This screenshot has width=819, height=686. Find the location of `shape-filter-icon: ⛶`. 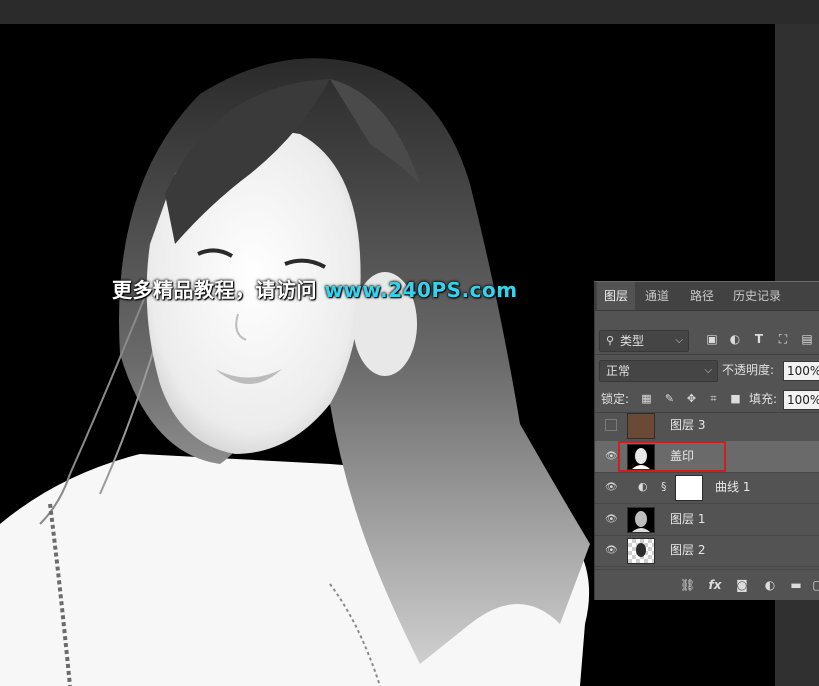

shape-filter-icon: ⛶ is located at coordinates (783, 339).